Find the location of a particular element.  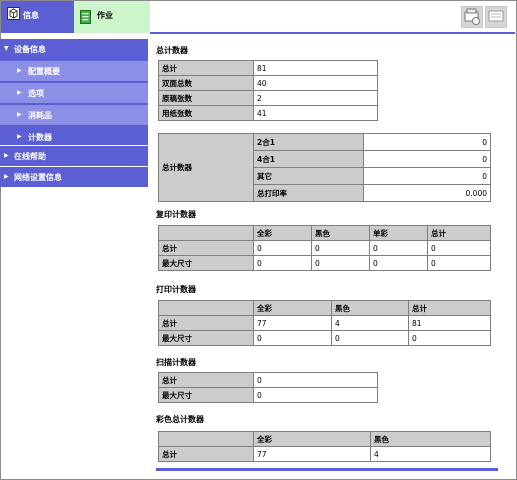

sidebar-item-config-overview: ▶ 配置概要 is located at coordinates (74, 71).